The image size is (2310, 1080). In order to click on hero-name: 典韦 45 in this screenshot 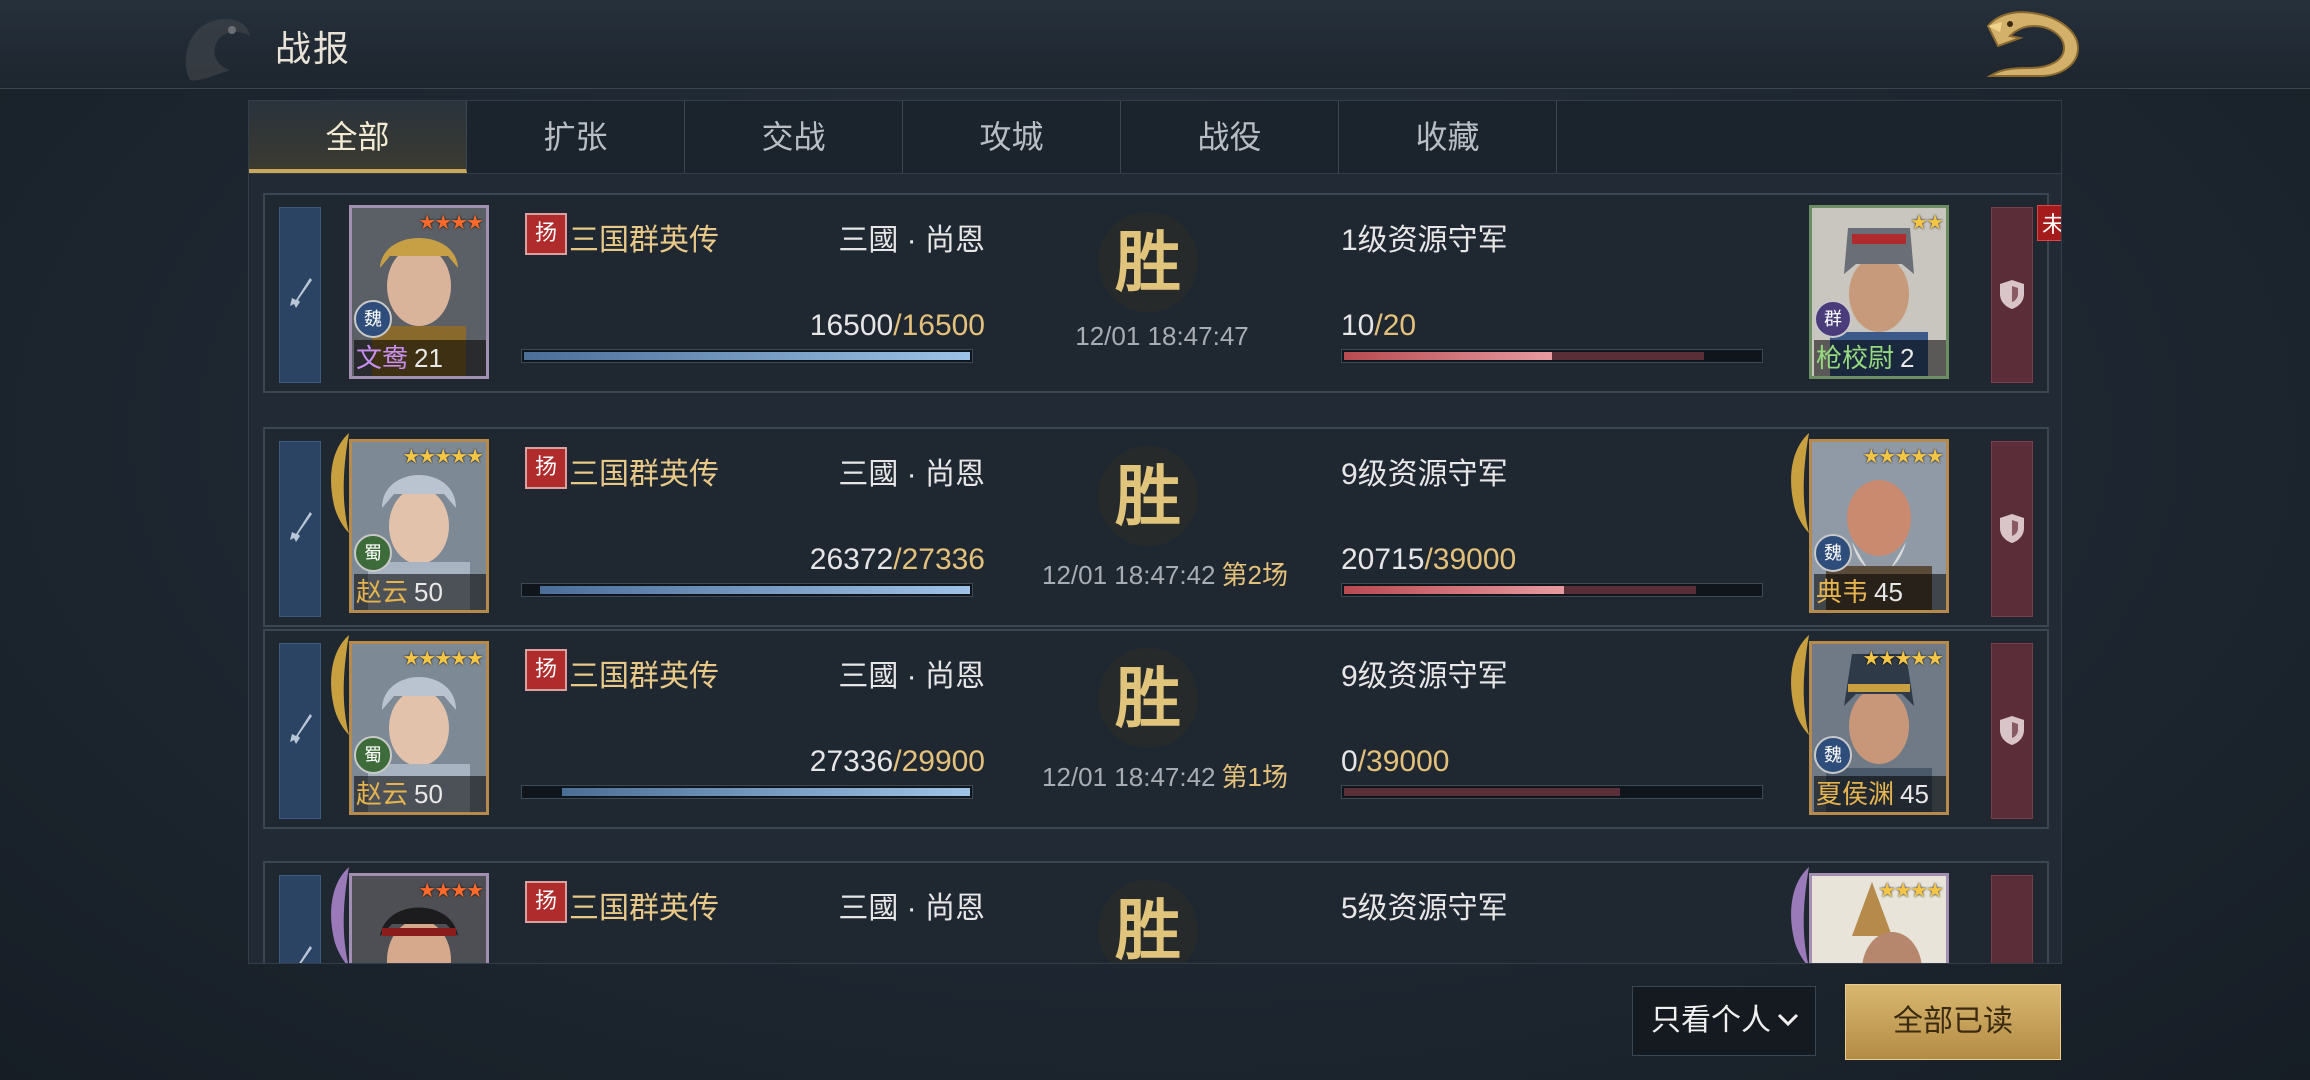, I will do `click(1880, 592)`.